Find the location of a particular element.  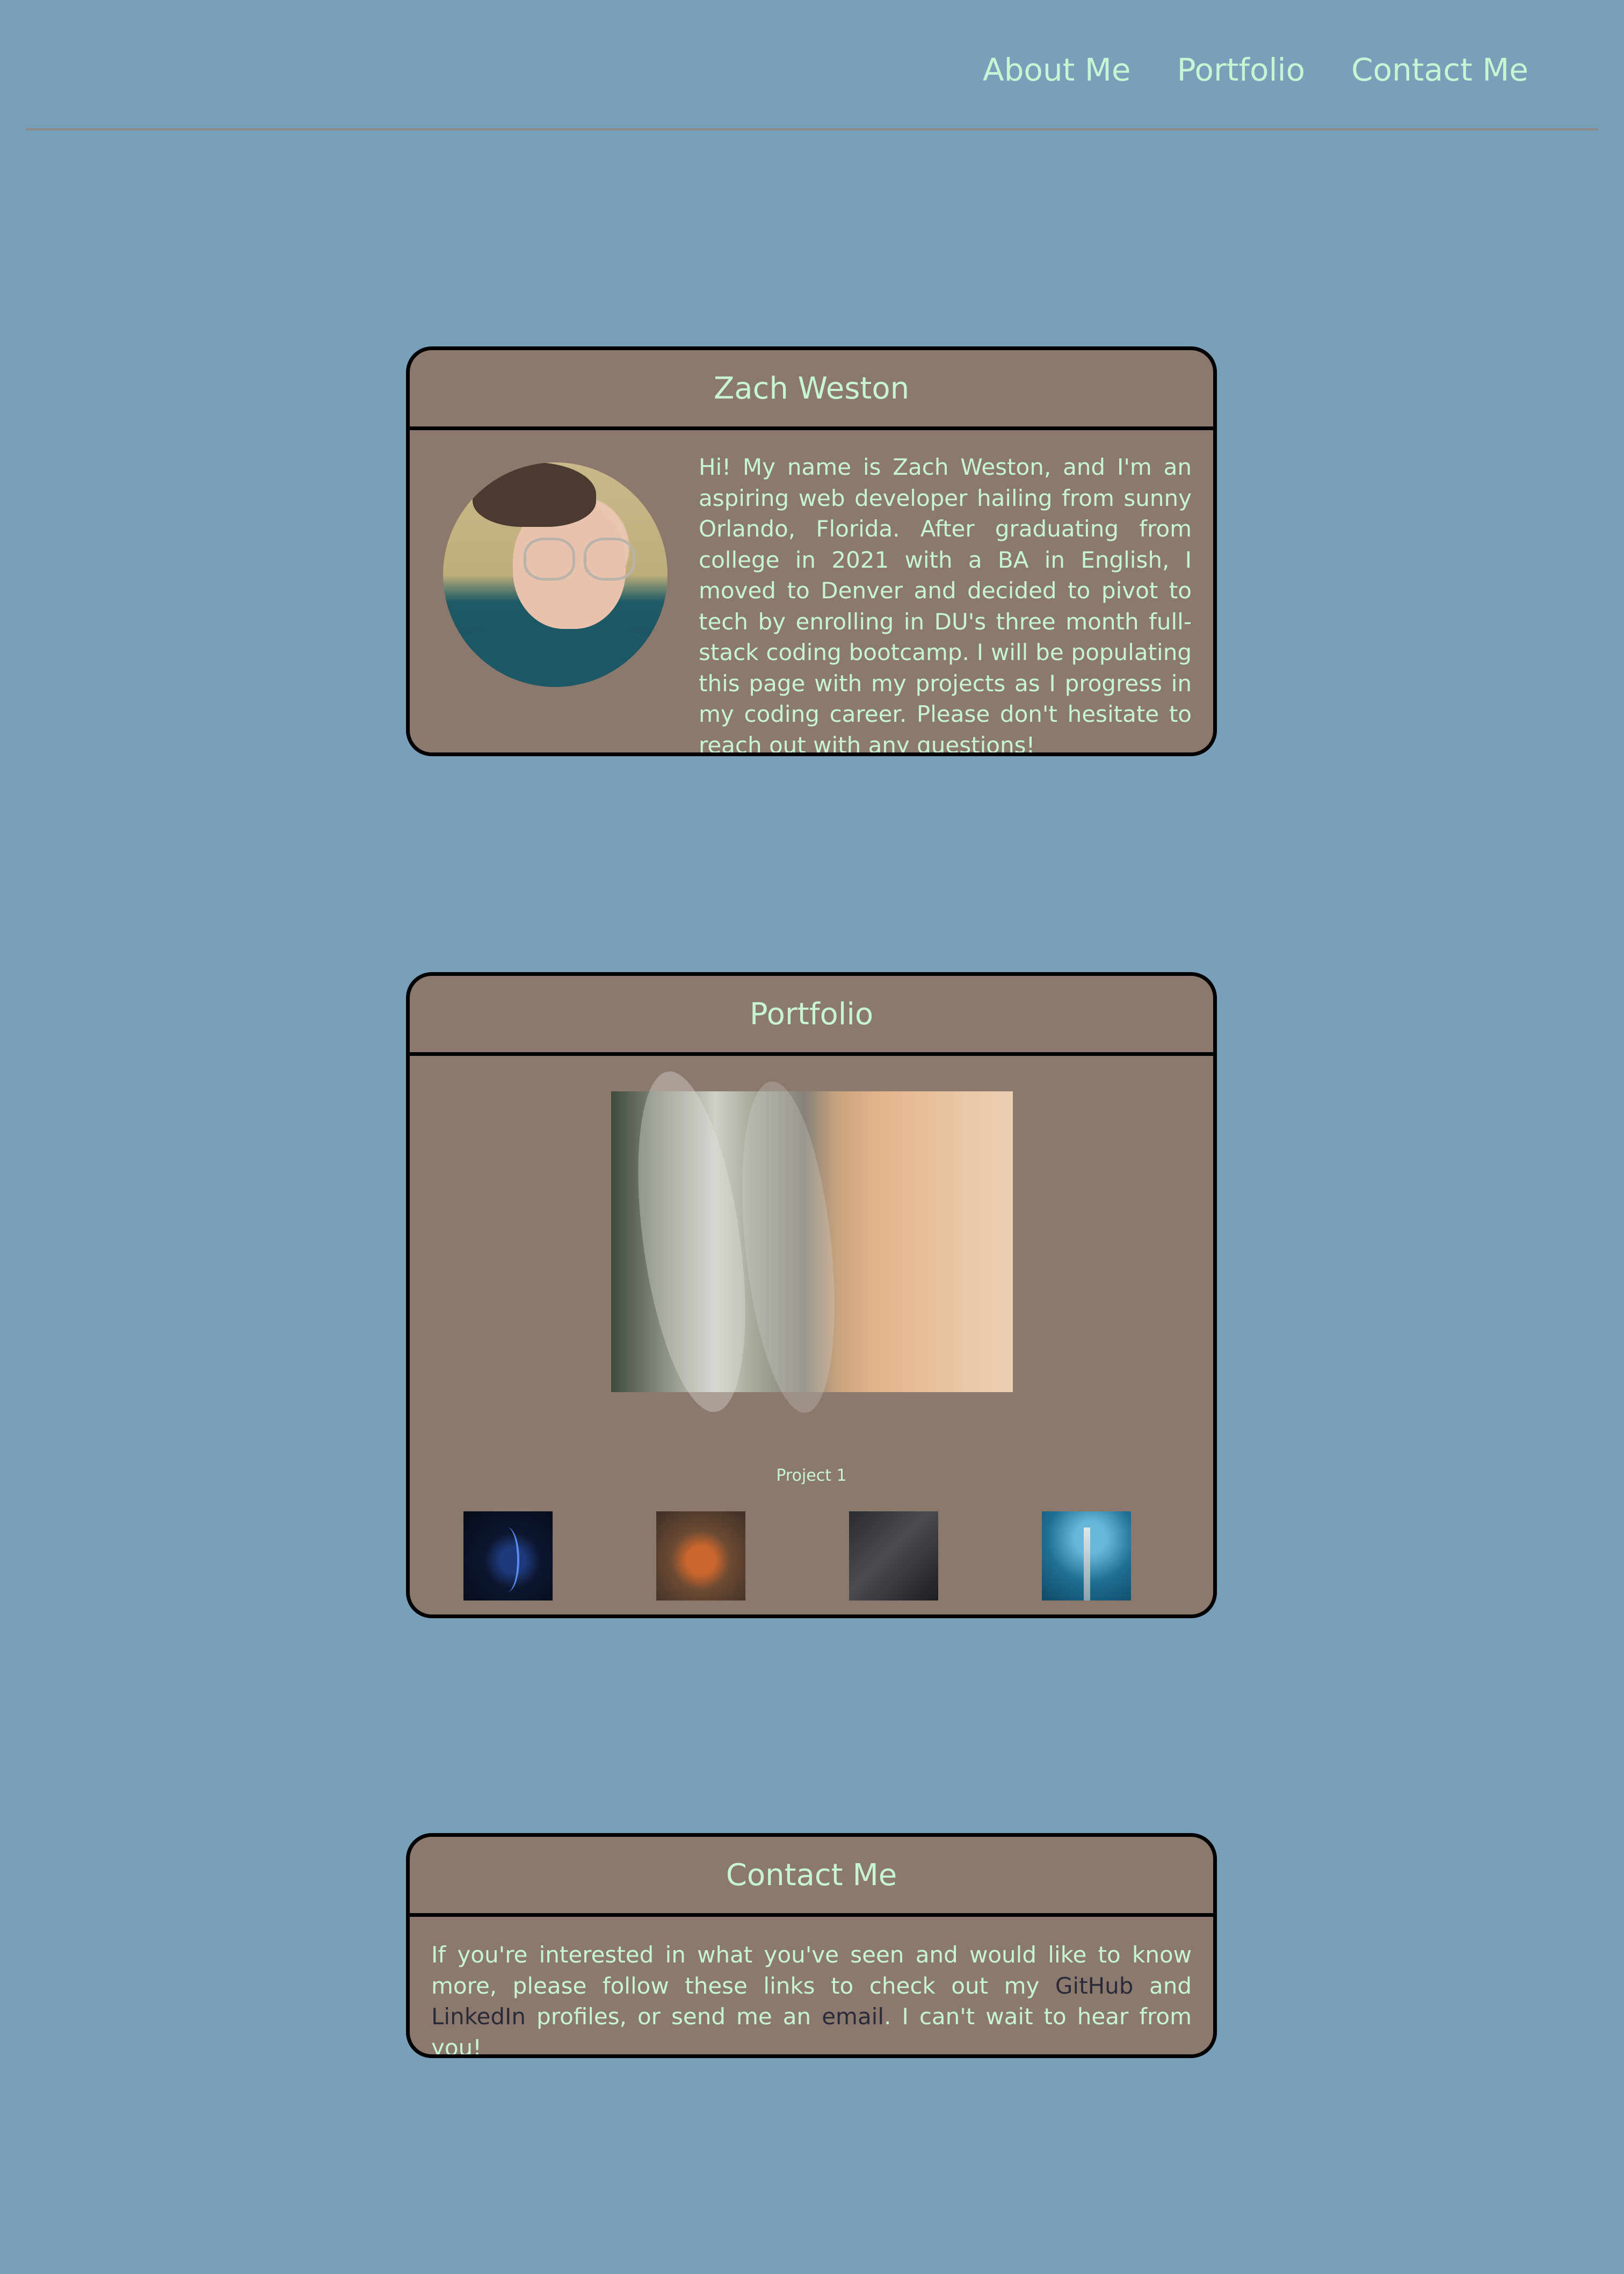

linkedin-link: LinkedIn is located at coordinates (479, 2016).